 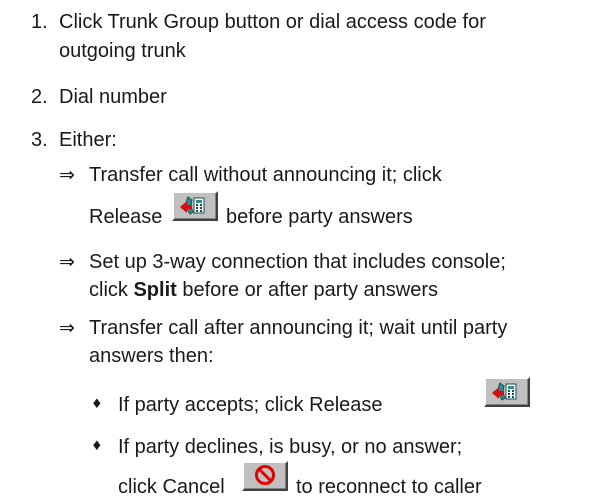 I want to click on step-3-number: 3., so click(x=39, y=140).